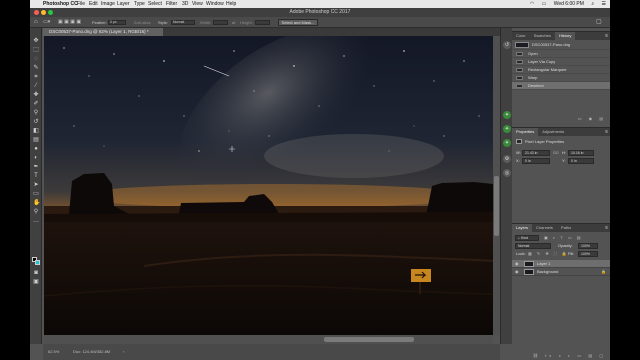 This screenshot has width=640, height=360. Describe the element at coordinates (525, 132) in the screenshot. I see `tab-properties: Properties` at that location.